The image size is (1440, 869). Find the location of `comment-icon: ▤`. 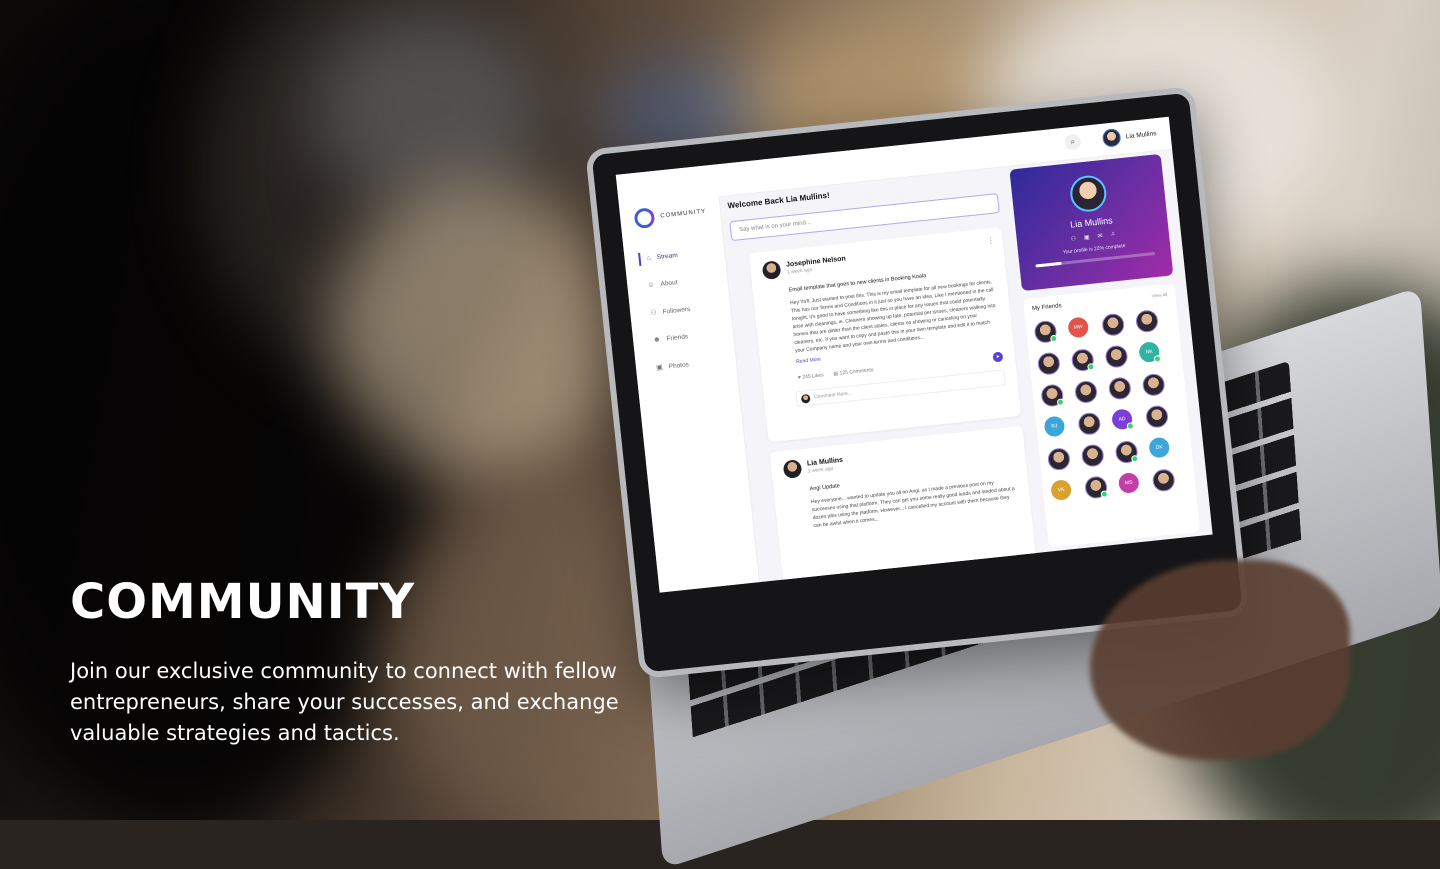

comment-icon: ▤ is located at coordinates (836, 374).